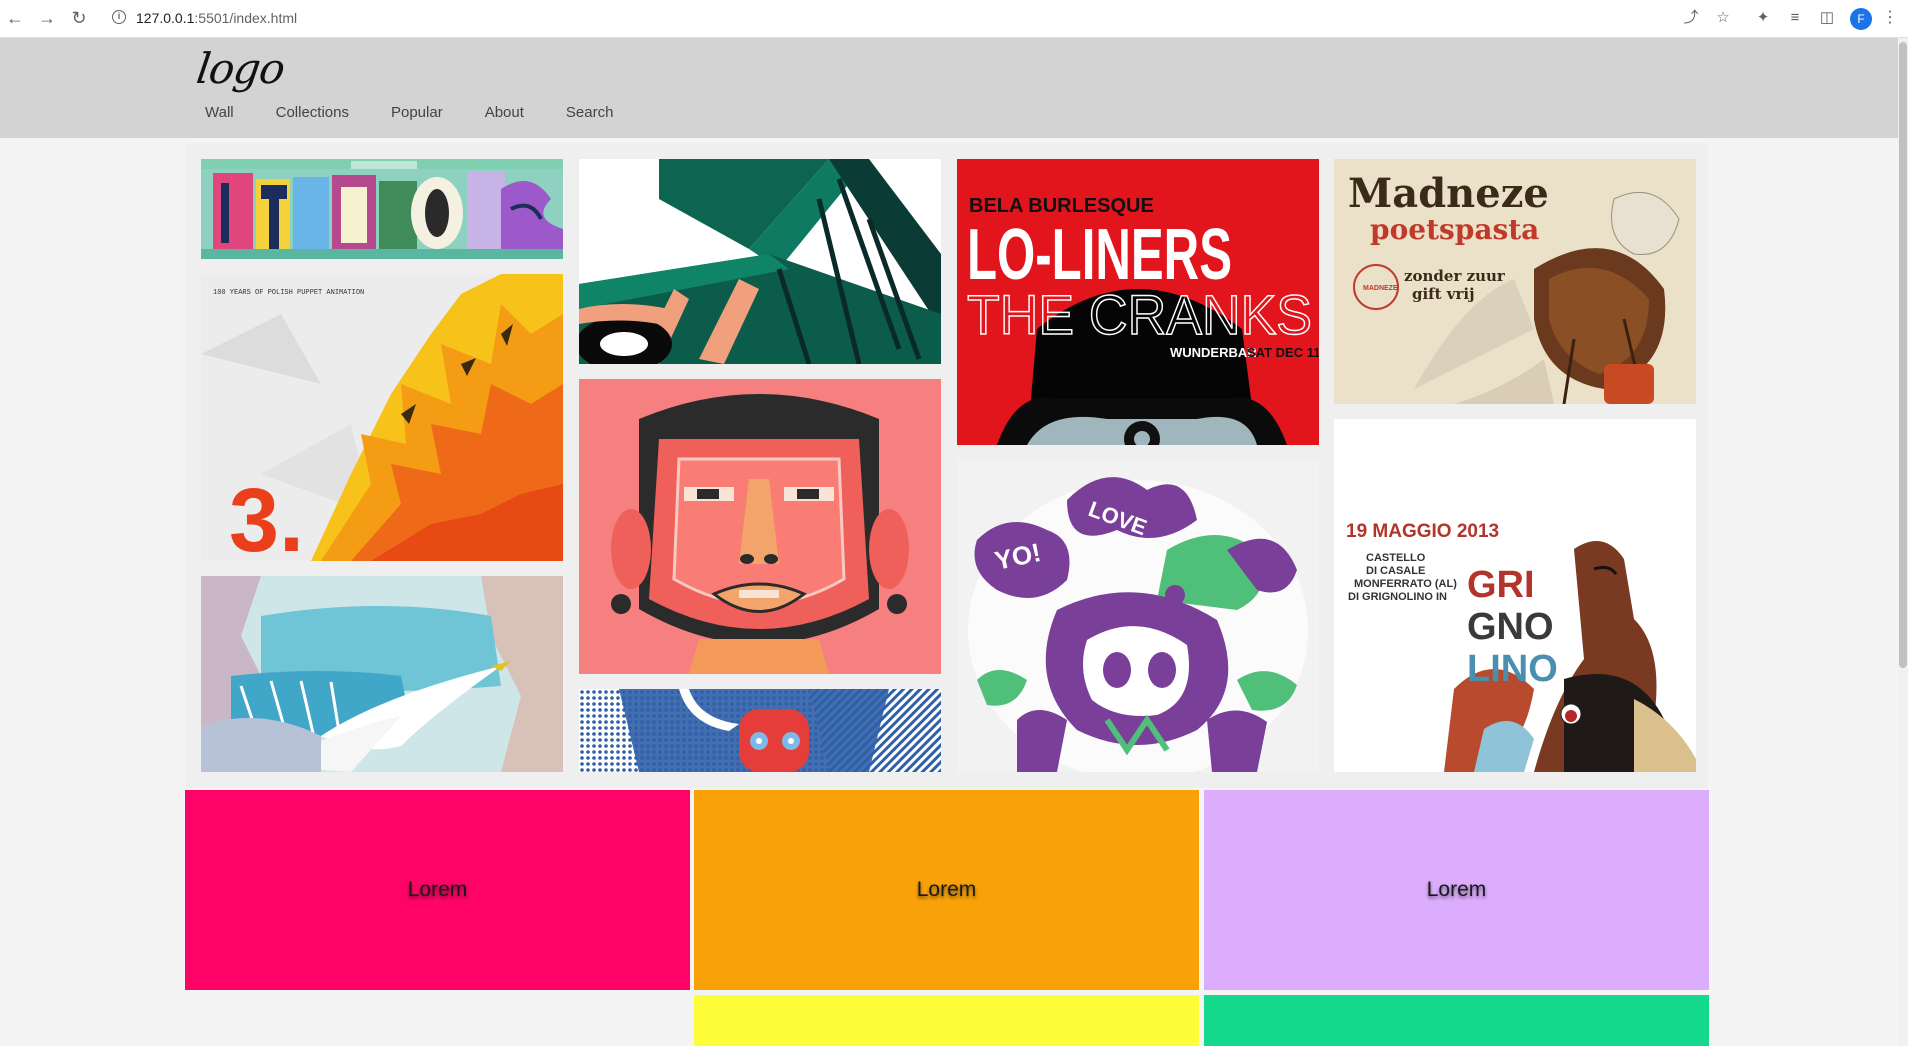  Describe the element at coordinates (241, 68) in the screenshot. I see `site-logo: logo` at that location.